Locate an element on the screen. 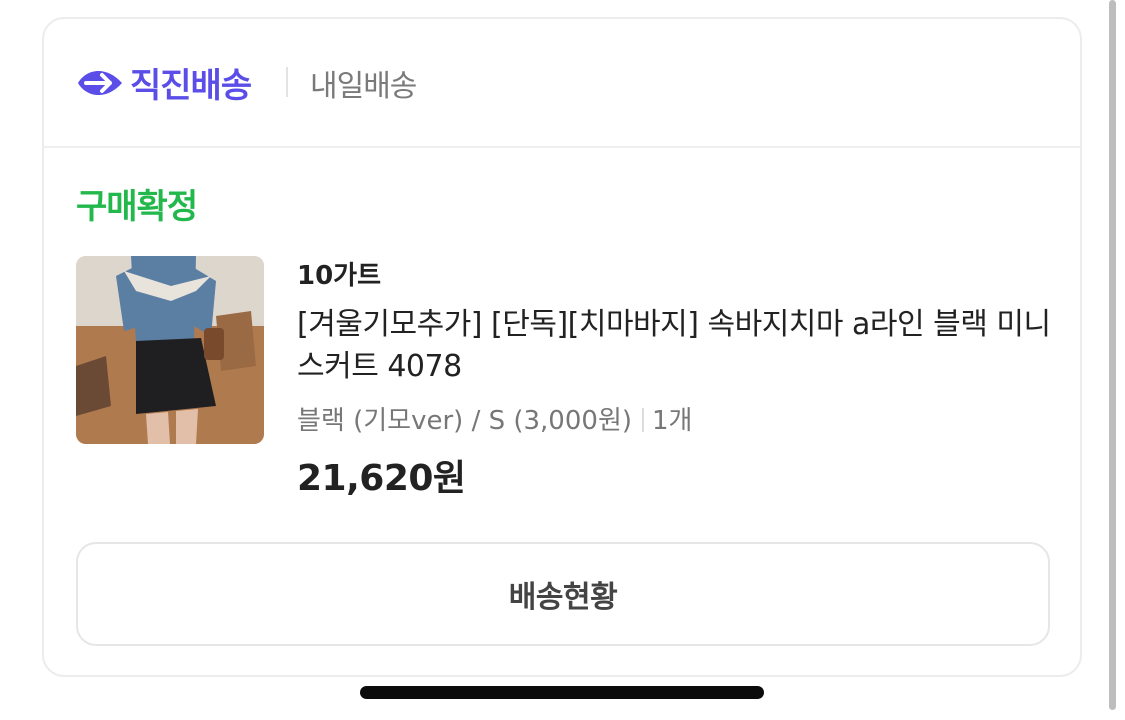  product-quantity: 1개 is located at coordinates (672, 421).